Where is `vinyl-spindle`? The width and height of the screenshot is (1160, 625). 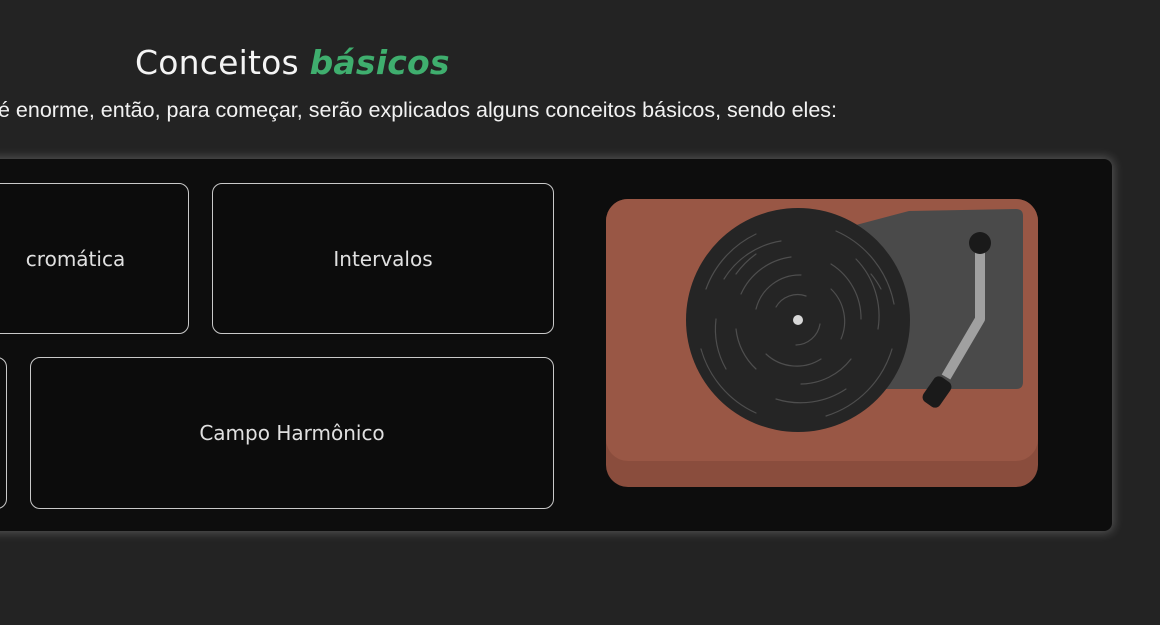 vinyl-spindle is located at coordinates (798, 320).